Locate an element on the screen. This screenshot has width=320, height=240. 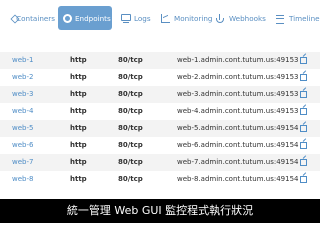
tab-label: Webhooks is located at coordinates (247, 18).